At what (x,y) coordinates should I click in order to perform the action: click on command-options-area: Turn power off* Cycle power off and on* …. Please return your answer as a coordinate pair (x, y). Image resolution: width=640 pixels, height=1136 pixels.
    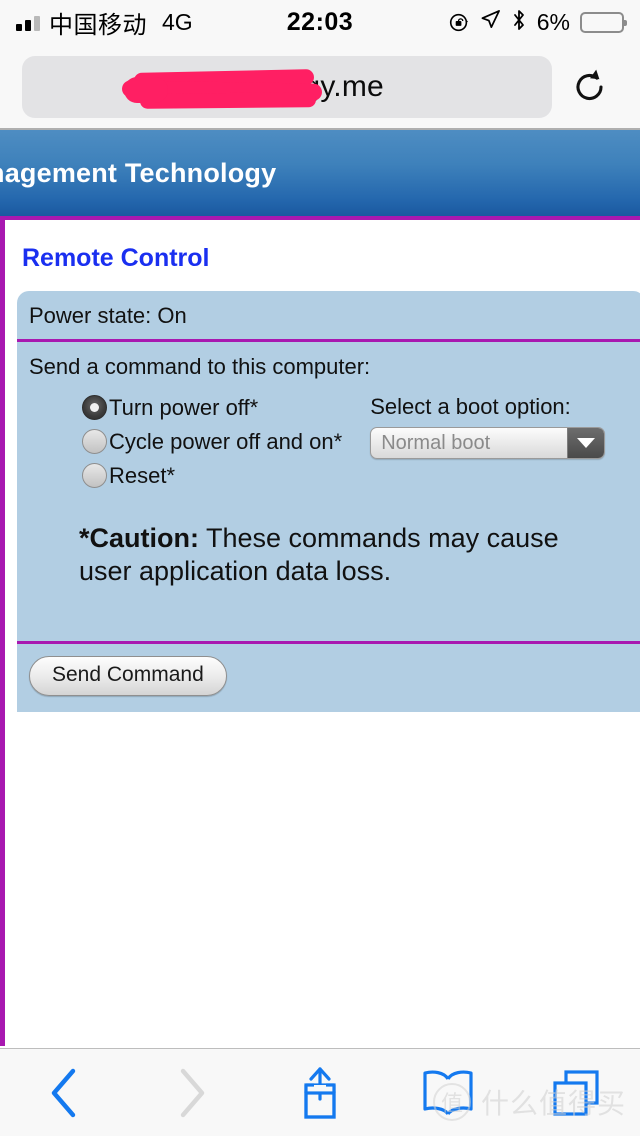
    Looking at the image, I should click on (334, 443).